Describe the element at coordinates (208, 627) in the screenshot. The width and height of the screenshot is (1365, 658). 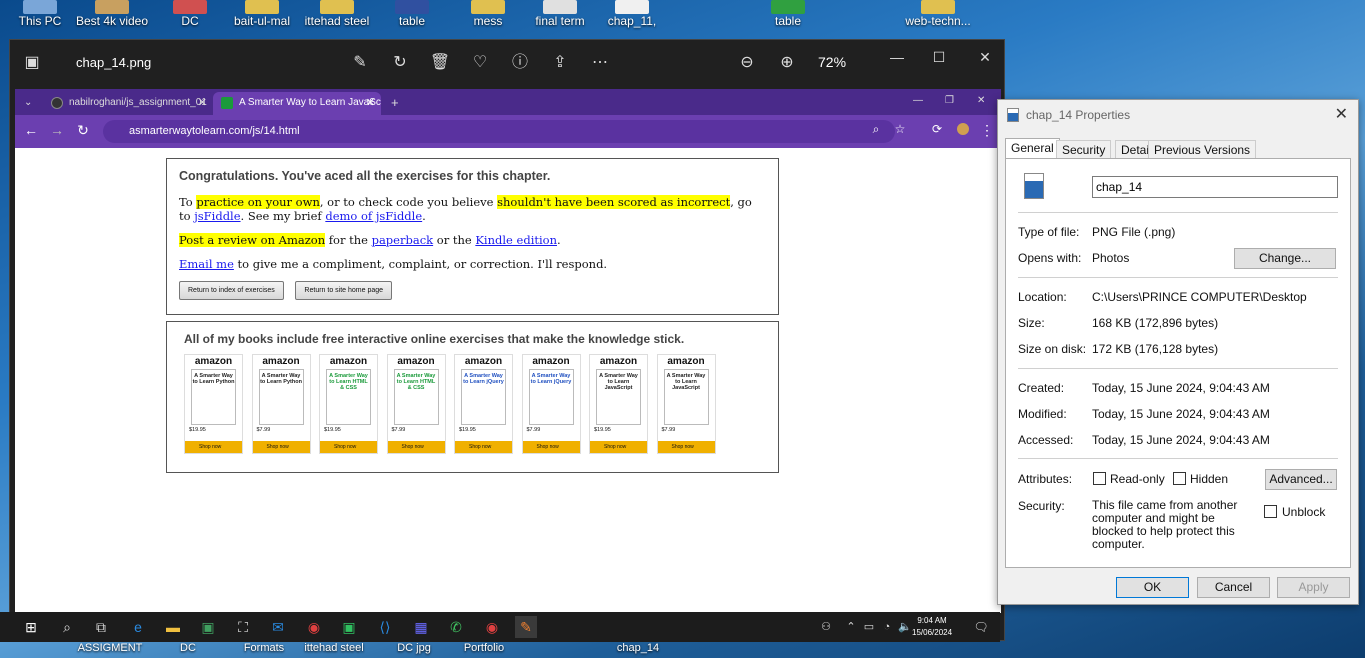
I see `photos-app-icon: ▣` at that location.